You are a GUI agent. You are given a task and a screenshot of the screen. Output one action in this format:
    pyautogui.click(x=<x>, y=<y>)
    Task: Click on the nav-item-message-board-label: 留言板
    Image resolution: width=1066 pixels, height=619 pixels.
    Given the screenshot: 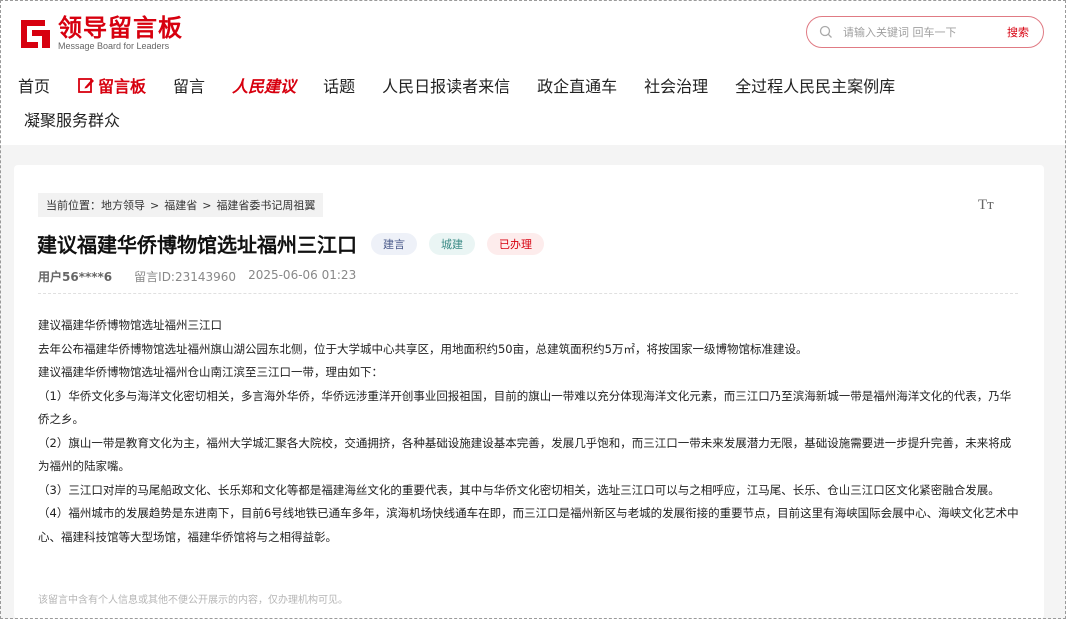 What is the action you would take?
    pyautogui.click(x=122, y=86)
    